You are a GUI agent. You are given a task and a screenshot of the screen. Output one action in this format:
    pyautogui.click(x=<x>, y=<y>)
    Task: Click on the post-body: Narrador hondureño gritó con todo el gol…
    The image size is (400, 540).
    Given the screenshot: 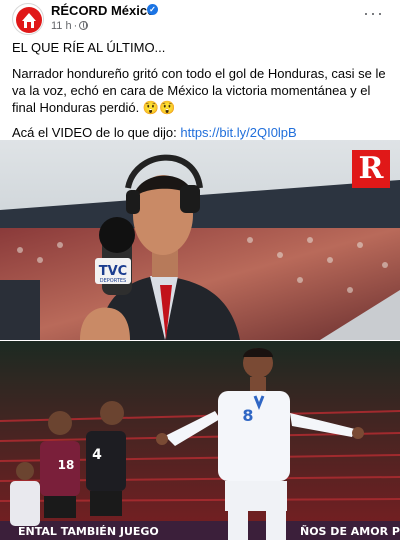 What is the action you would take?
    pyautogui.click(x=199, y=90)
    